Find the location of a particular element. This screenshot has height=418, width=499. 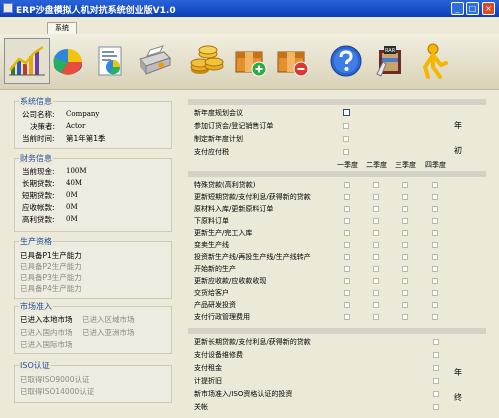

report-button is located at coordinates (110, 61).